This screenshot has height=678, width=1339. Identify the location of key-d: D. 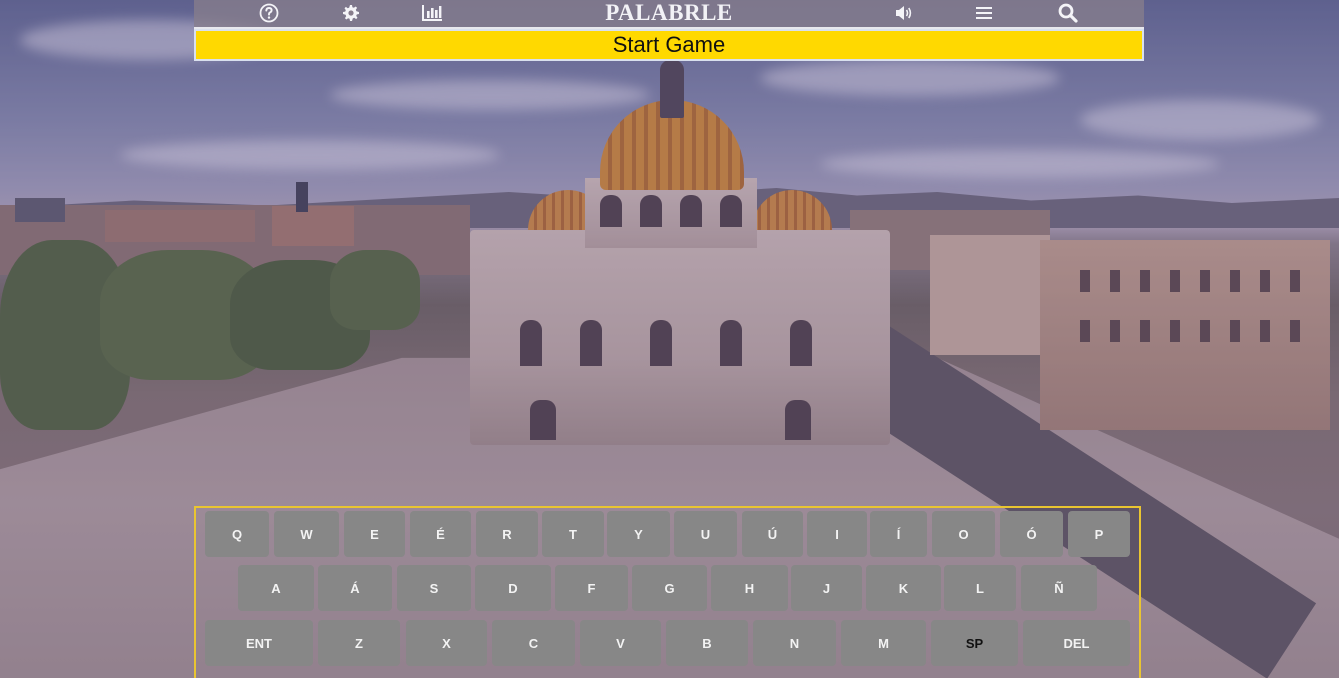
(513, 588).